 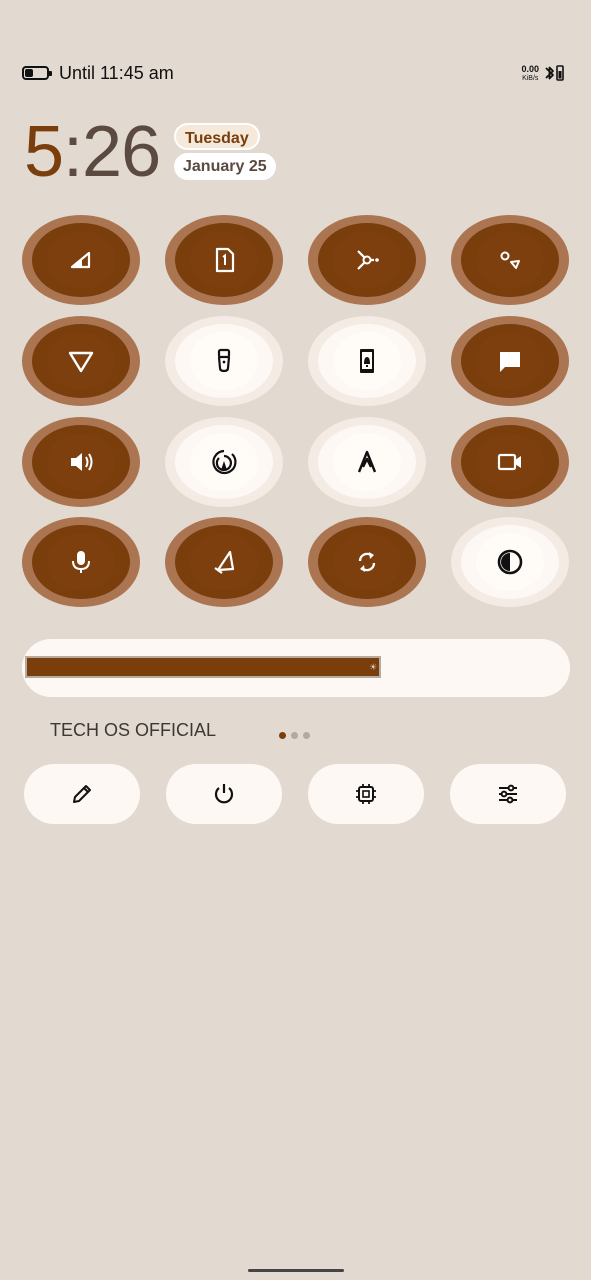 I want to click on chip-icon, so click(x=366, y=794).